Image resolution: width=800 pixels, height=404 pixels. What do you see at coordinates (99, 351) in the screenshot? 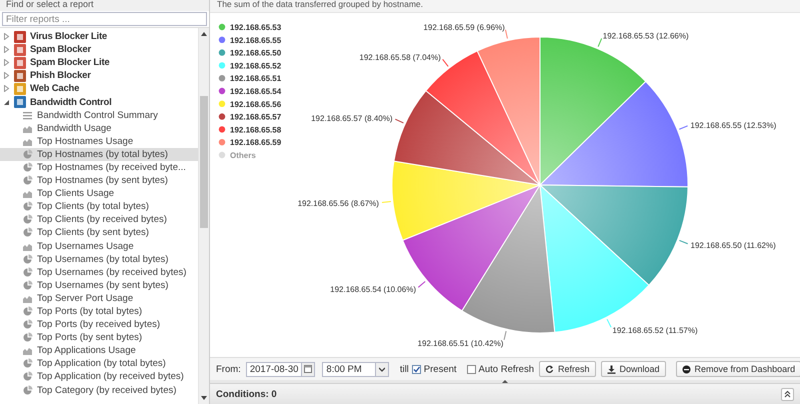
I see `report-item: Top Applications Usage` at bounding box center [99, 351].